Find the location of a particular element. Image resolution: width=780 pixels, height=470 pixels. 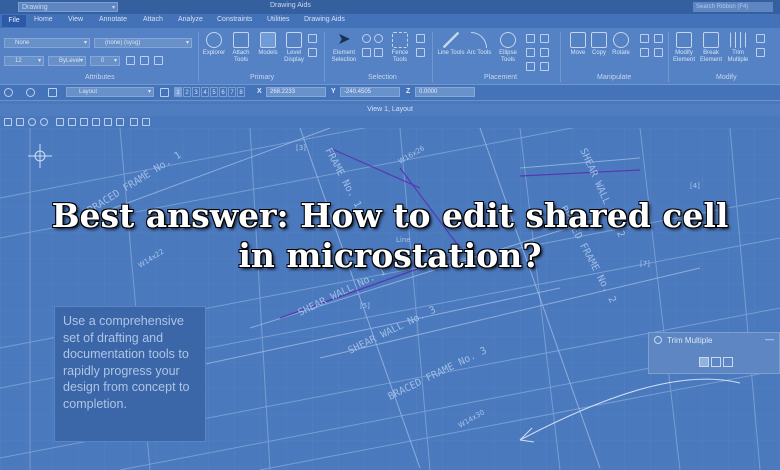

view-previous-icon is located at coordinates (108, 122).